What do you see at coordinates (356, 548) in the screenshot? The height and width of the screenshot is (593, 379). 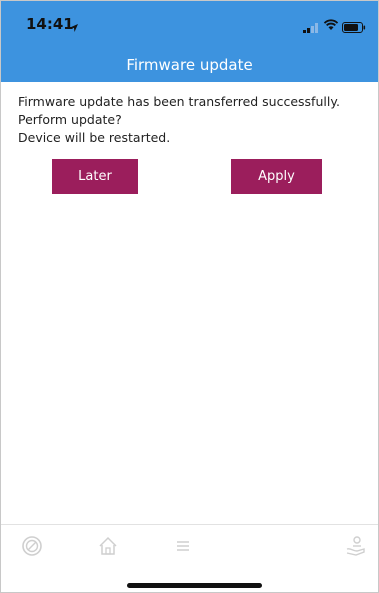 I see `hand-person-icon` at bounding box center [356, 548].